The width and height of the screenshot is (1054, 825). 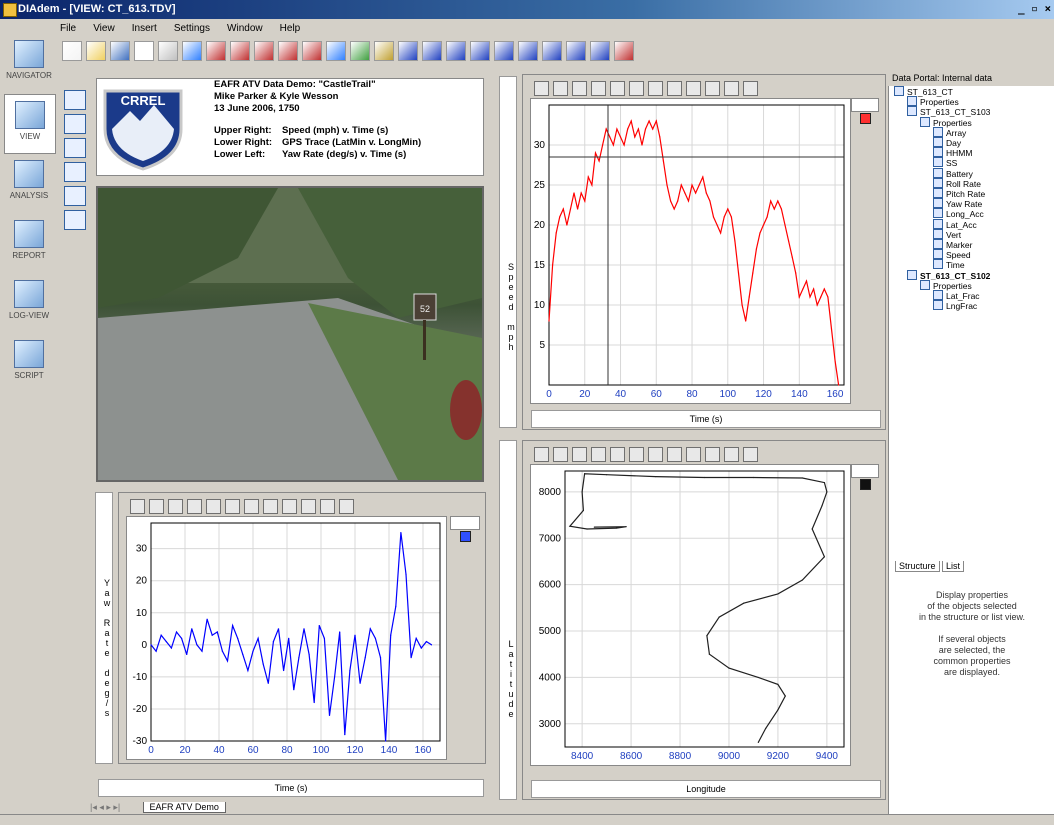 I want to click on chart-5-icon, so click(x=312, y=51).